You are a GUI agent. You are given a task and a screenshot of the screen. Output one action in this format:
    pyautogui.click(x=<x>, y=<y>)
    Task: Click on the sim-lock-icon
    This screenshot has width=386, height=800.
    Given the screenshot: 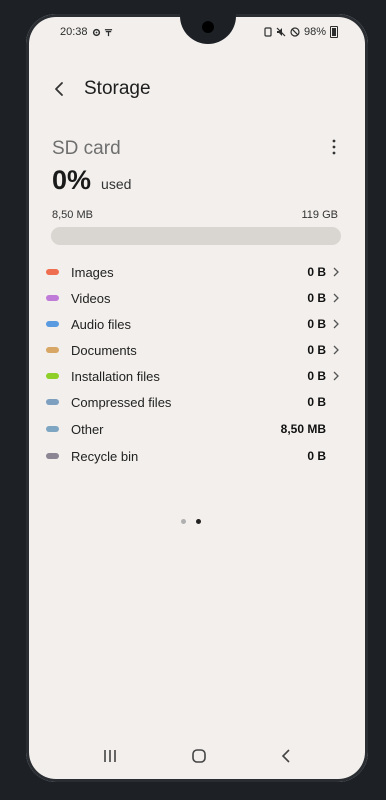 What is the action you would take?
    pyautogui.click(x=268, y=32)
    